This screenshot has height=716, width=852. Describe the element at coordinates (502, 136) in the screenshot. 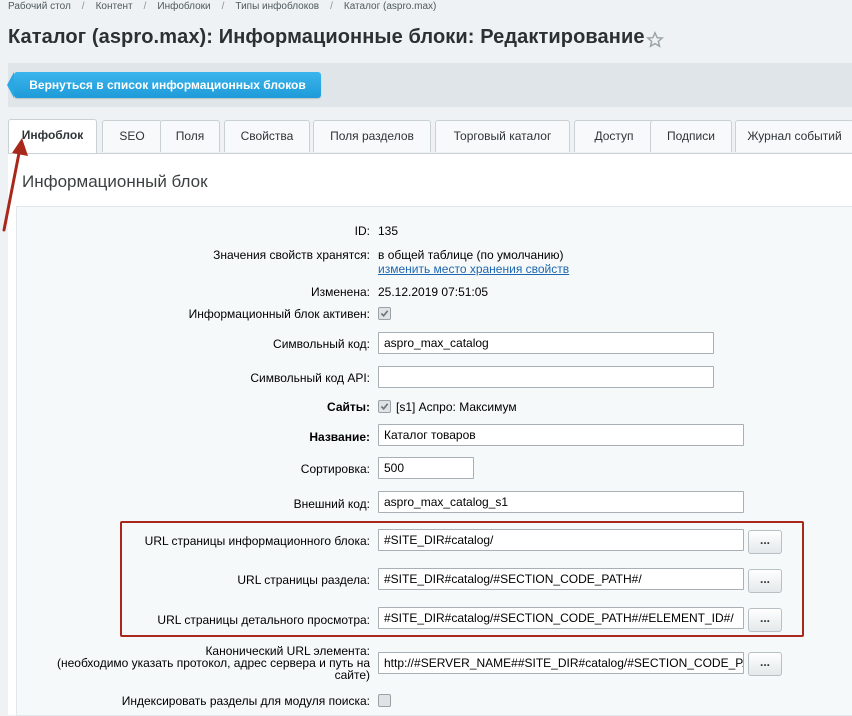

I see `tab-trade-catalog: Торговый каталог` at that location.